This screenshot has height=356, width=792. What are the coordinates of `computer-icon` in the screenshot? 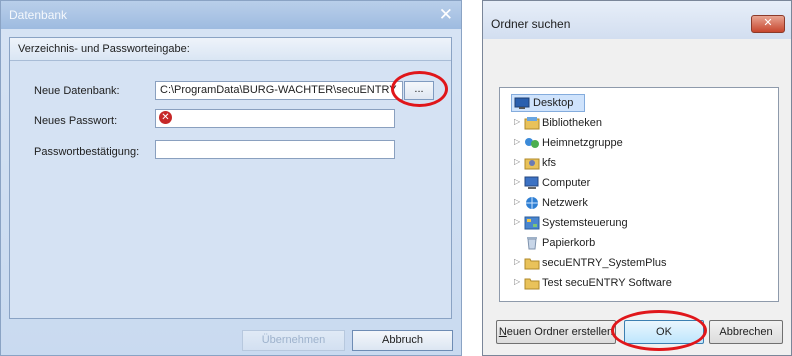 It's located at (532, 183).